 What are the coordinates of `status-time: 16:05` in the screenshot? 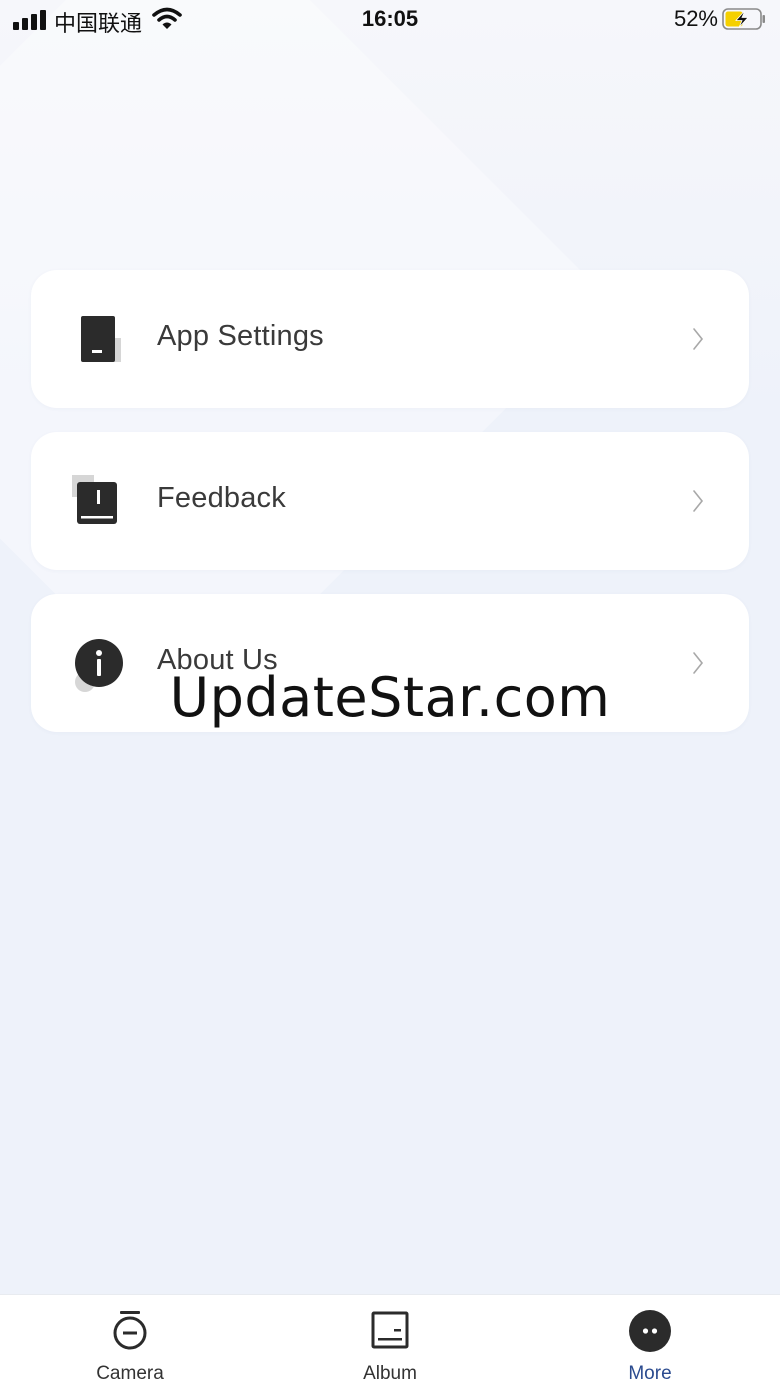 It's located at (390, 18).